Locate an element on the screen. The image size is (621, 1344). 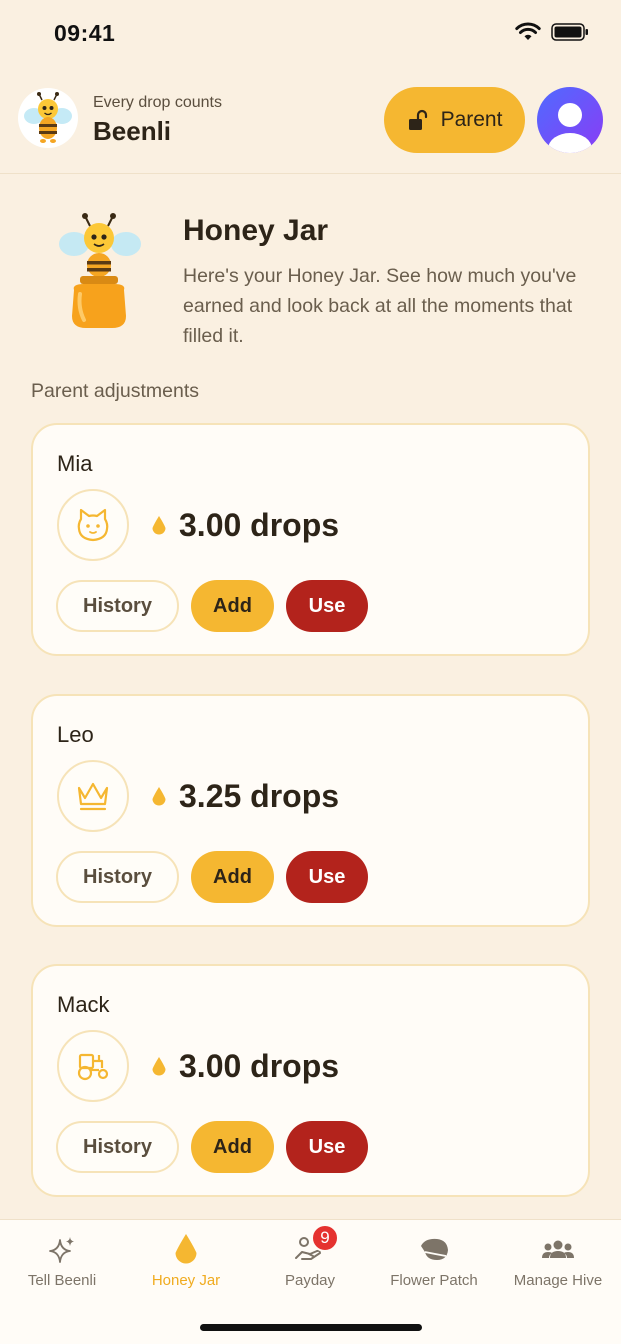
app-name: Beenli is located at coordinates (132, 131).